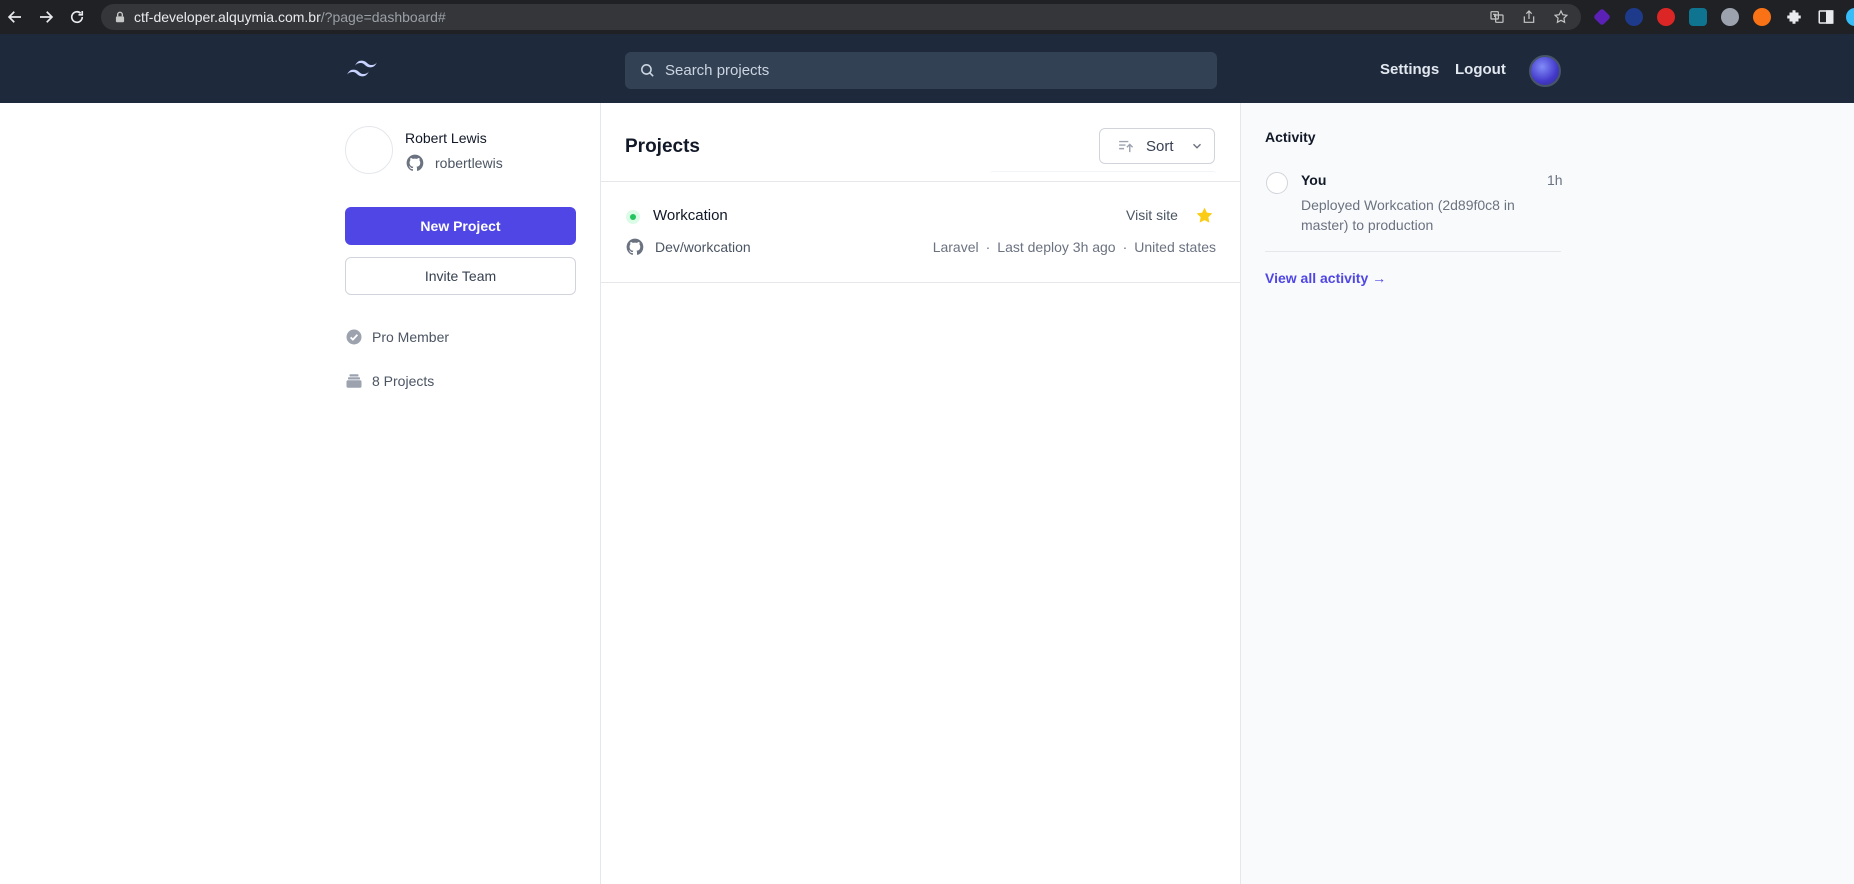 The image size is (1854, 884). I want to click on share-icon, so click(1529, 17).